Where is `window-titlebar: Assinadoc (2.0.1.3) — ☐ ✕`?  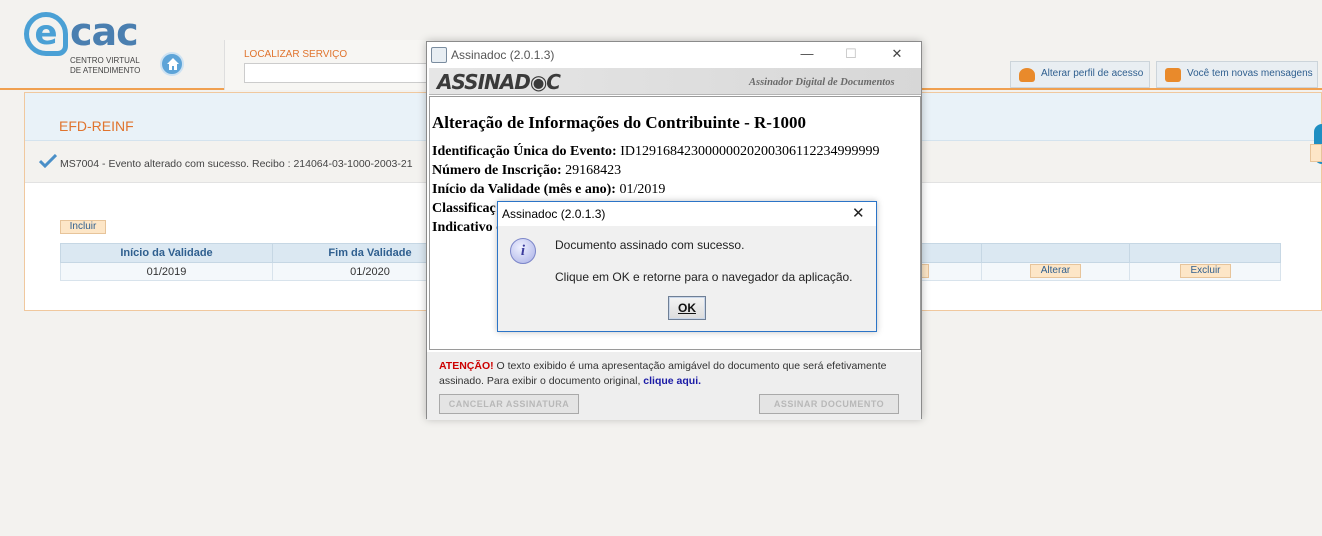 window-titlebar: Assinadoc (2.0.1.3) — ☐ ✕ is located at coordinates (674, 55).